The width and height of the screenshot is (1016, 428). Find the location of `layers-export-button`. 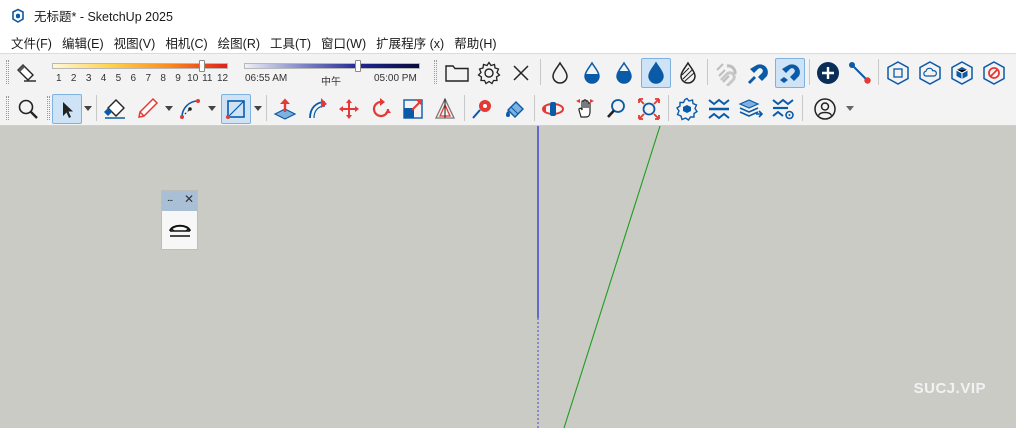

layers-export-button is located at coordinates (751, 109).